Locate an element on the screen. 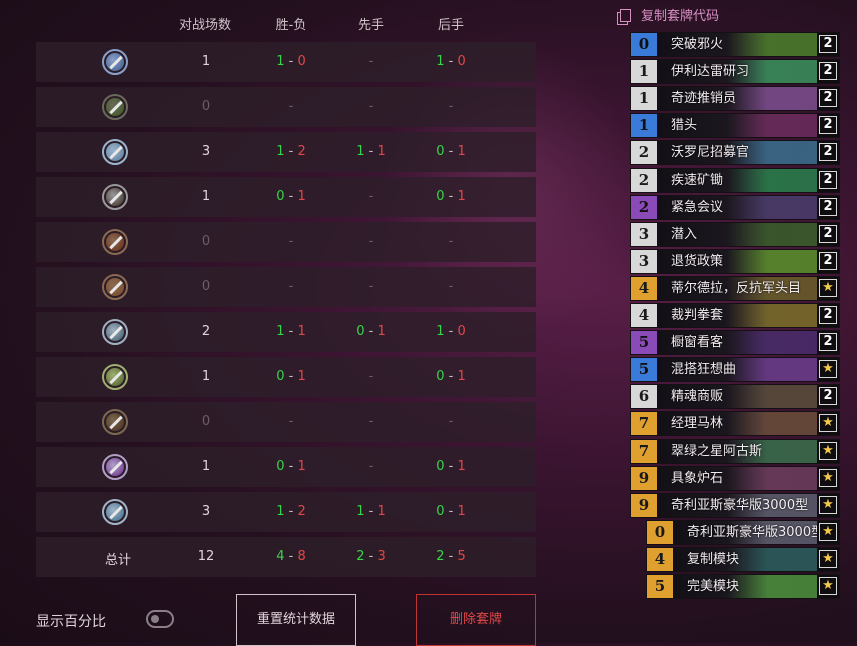 This screenshot has height=646, width=857. header-win-loss: 胜-负 is located at coordinates (291, 25).